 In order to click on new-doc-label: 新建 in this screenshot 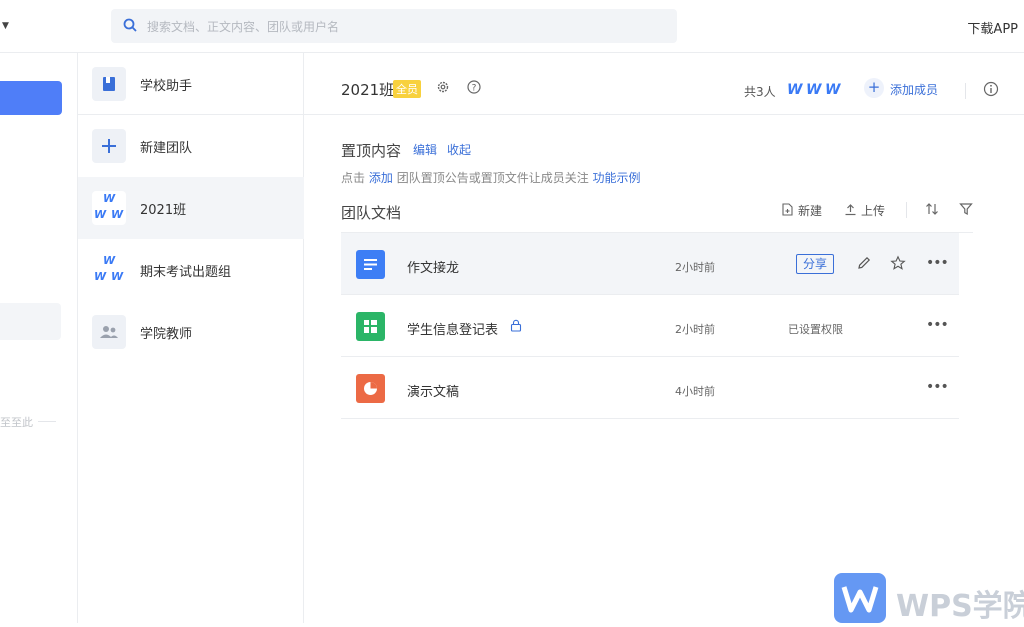, I will do `click(810, 211)`.